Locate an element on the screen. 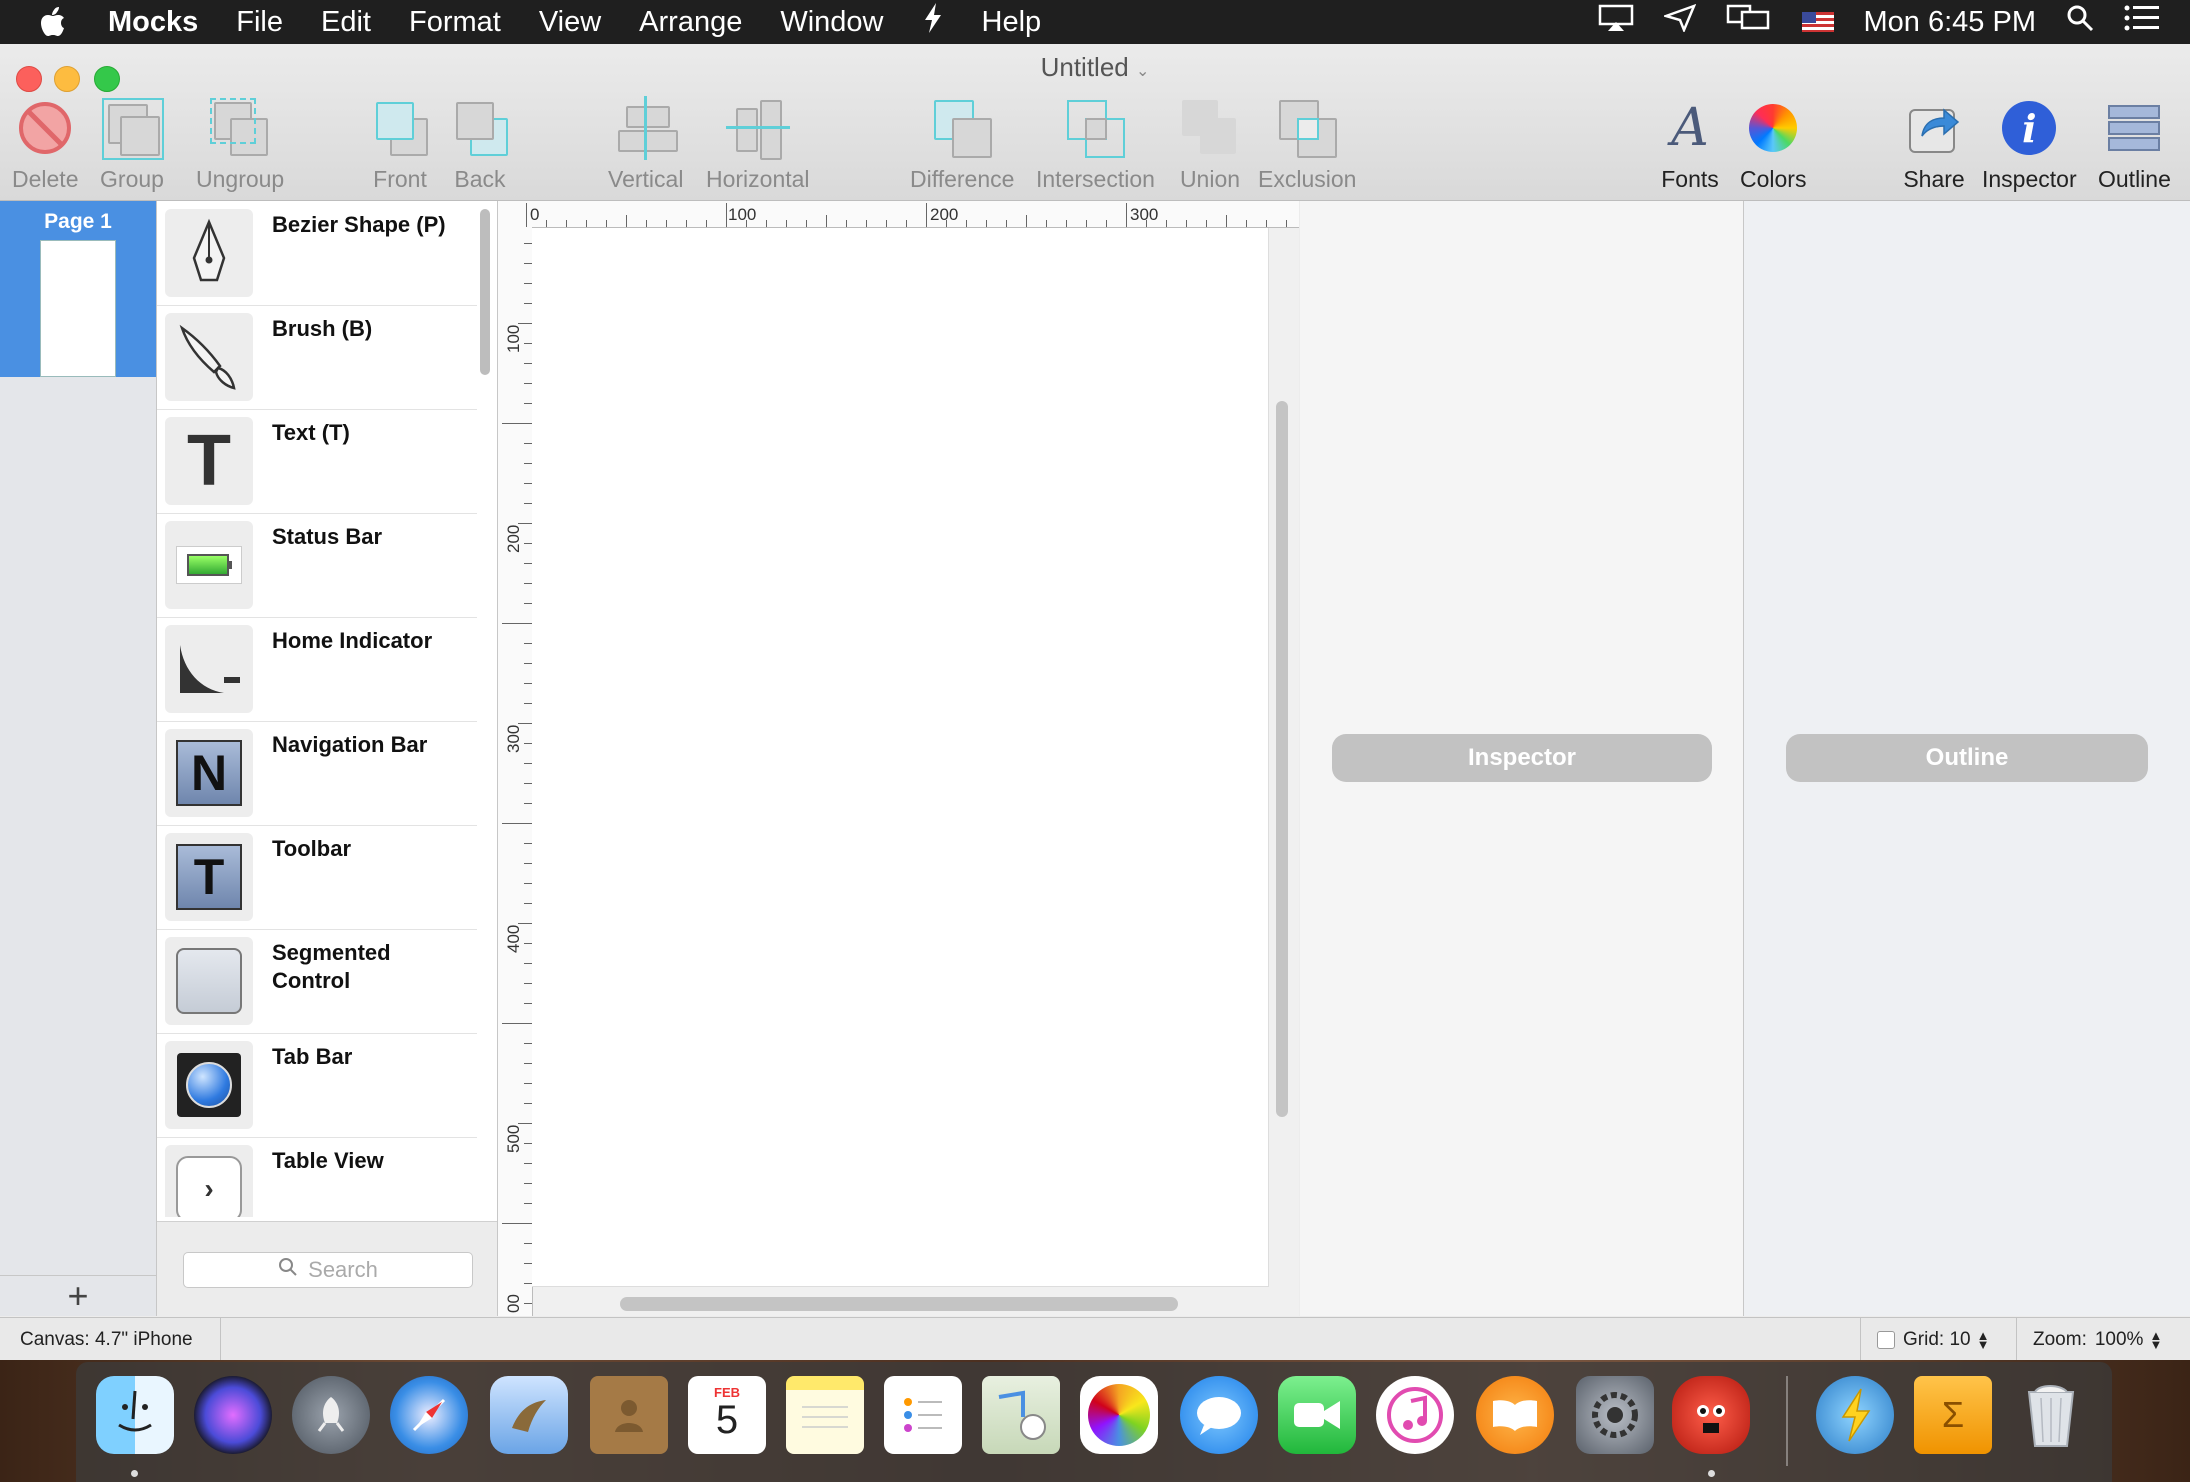  grid-stepper-icon: ▲ ▼ is located at coordinates (1983, 1340).